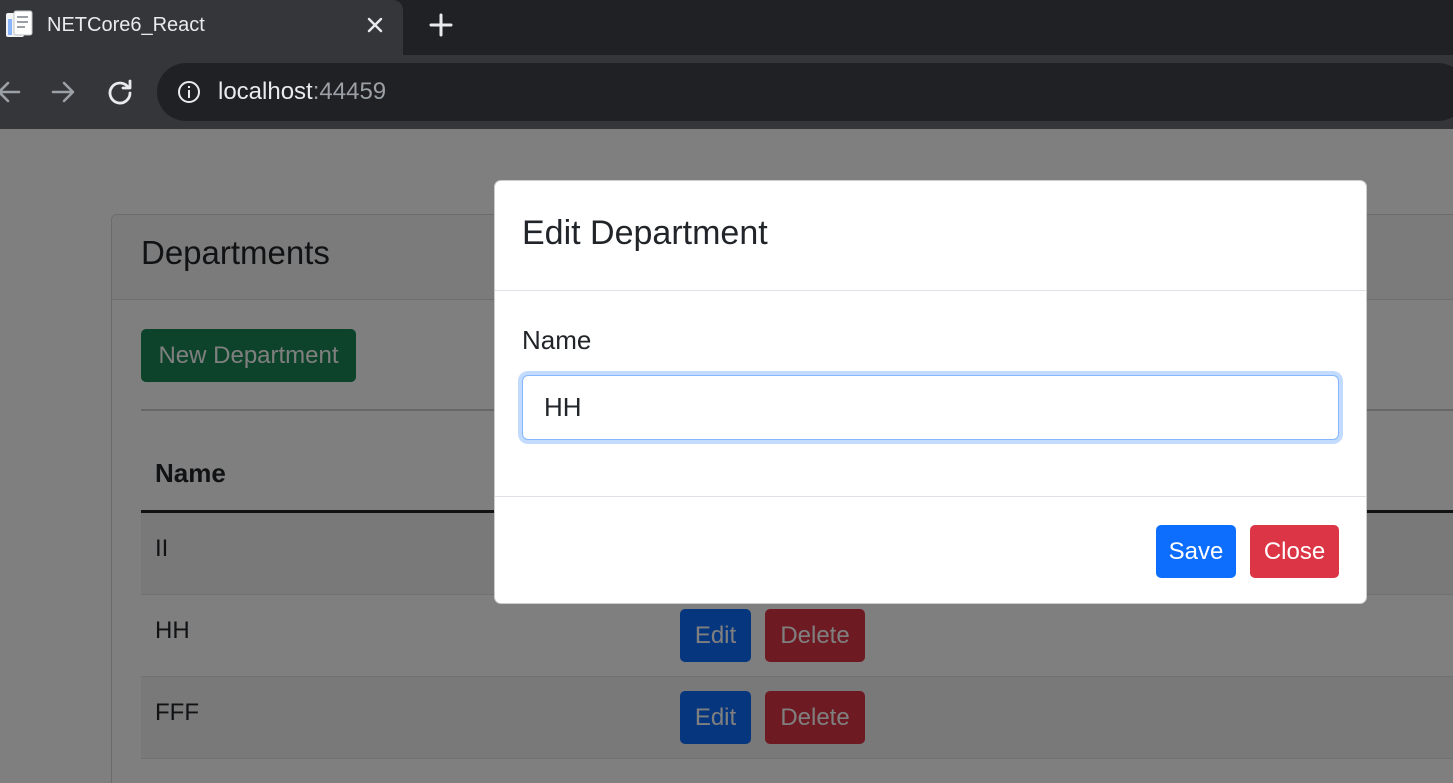  I want to click on arrow-left-icon, so click(13, 92).